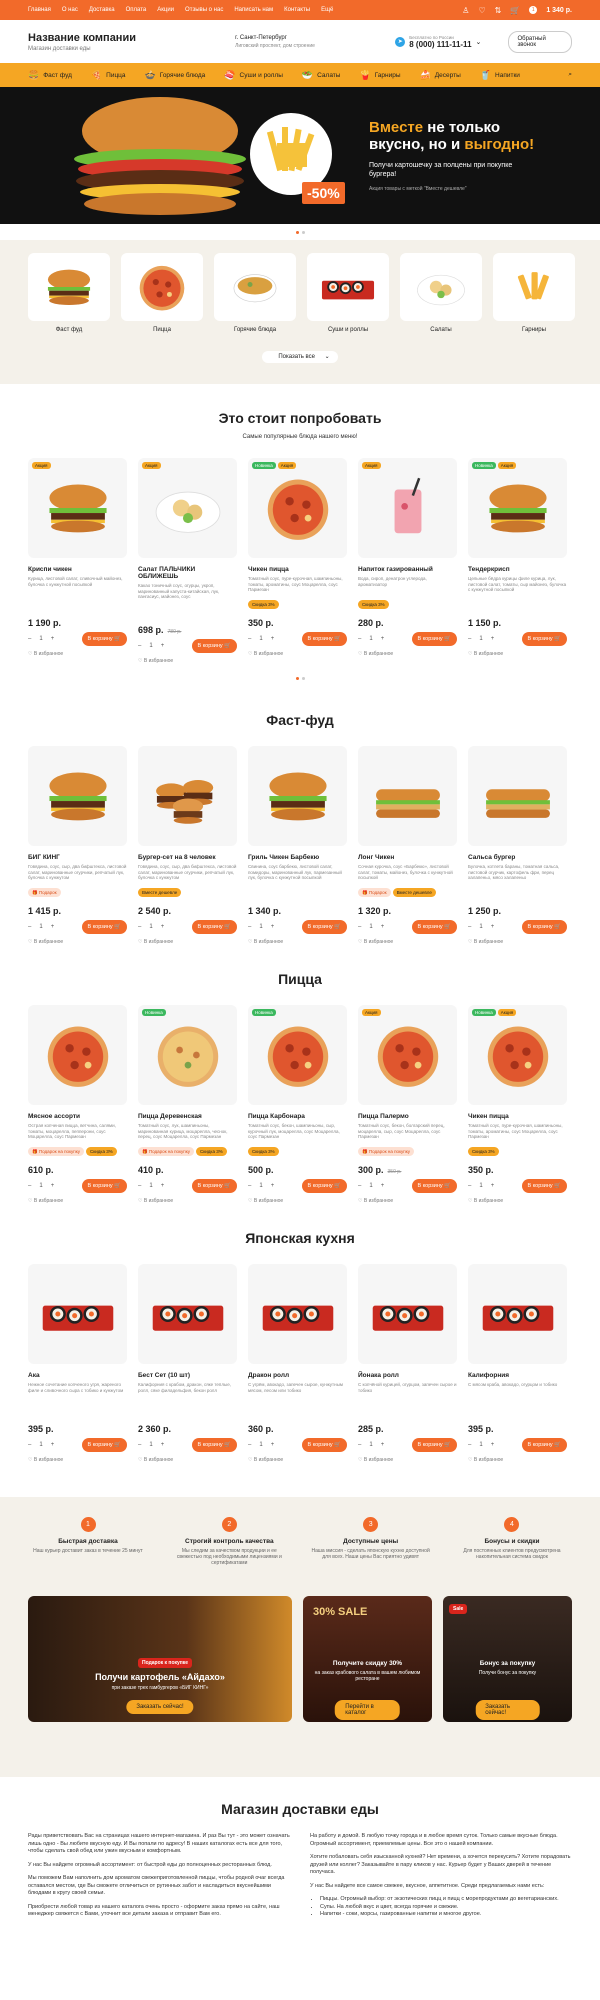 Image resolution: width=600 pixels, height=2000 pixels. Describe the element at coordinates (498, 10) in the screenshot. I see `compare-icon: ⇅` at that location.